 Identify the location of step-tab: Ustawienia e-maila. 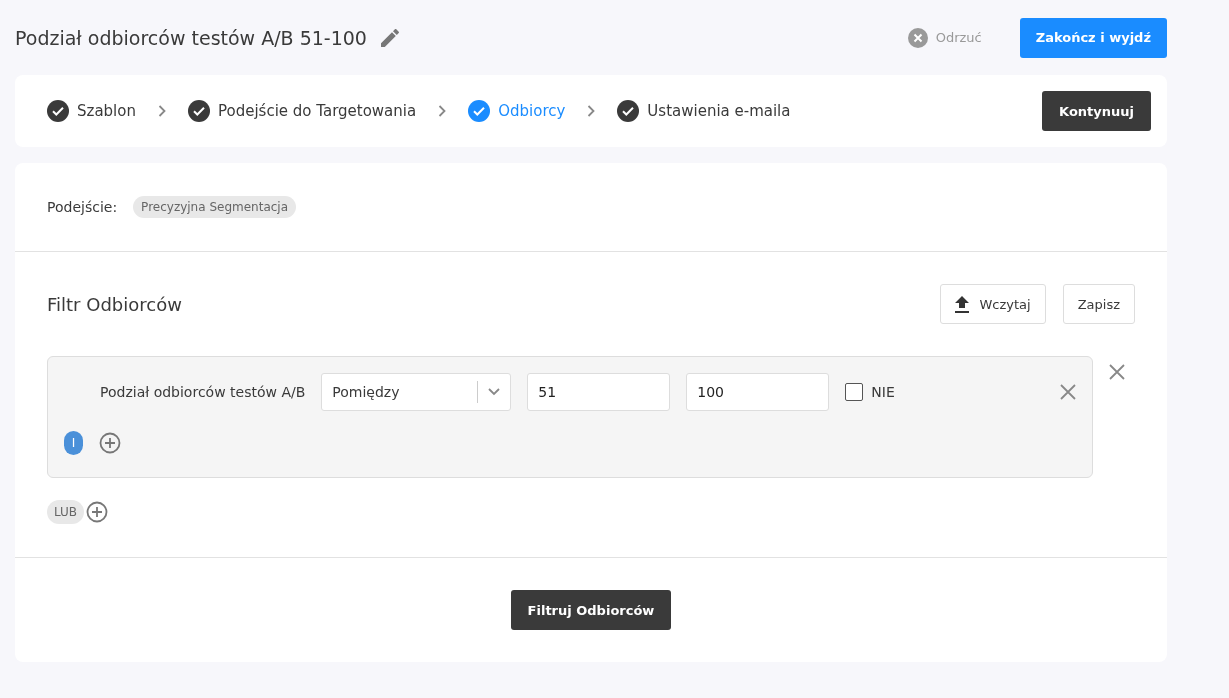
(704, 111).